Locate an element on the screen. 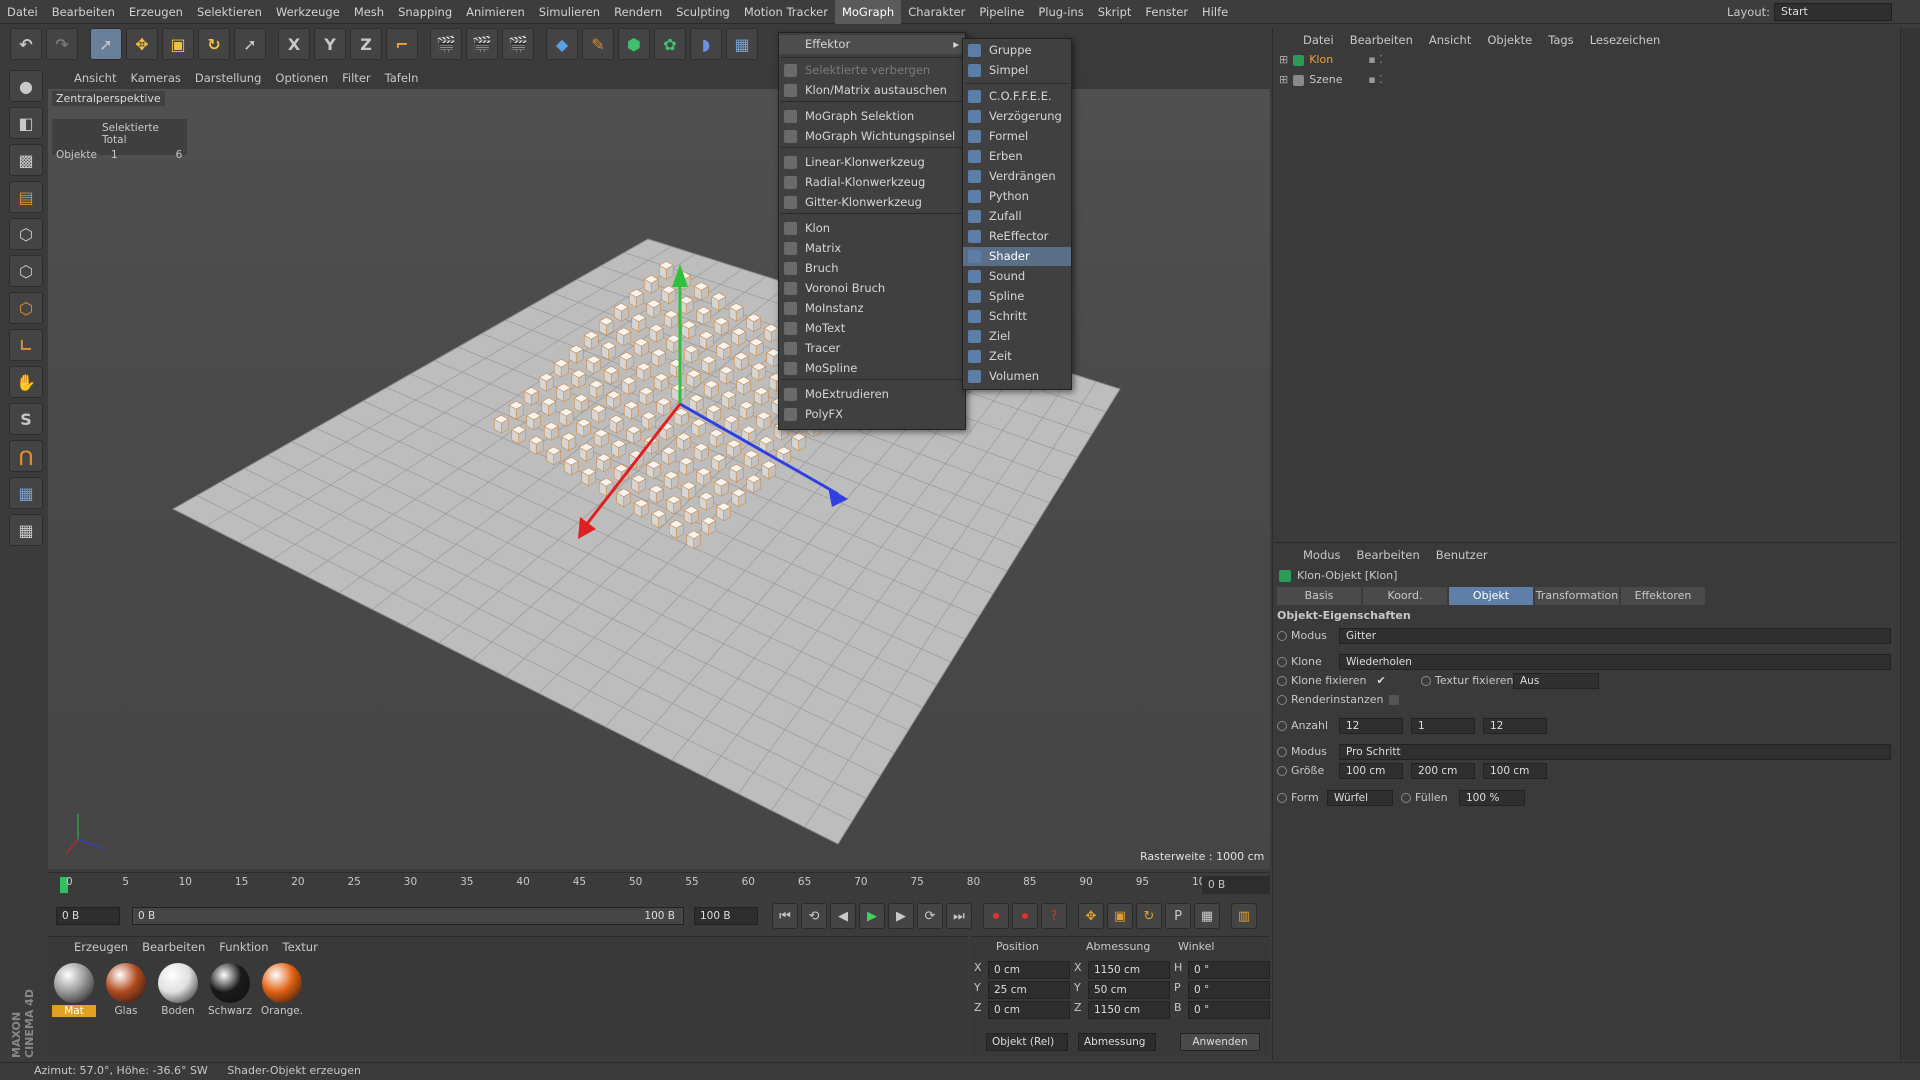 Image resolution: width=1920 pixels, height=1080 pixels. modus2-select: Pro Schritt is located at coordinates (1615, 752).